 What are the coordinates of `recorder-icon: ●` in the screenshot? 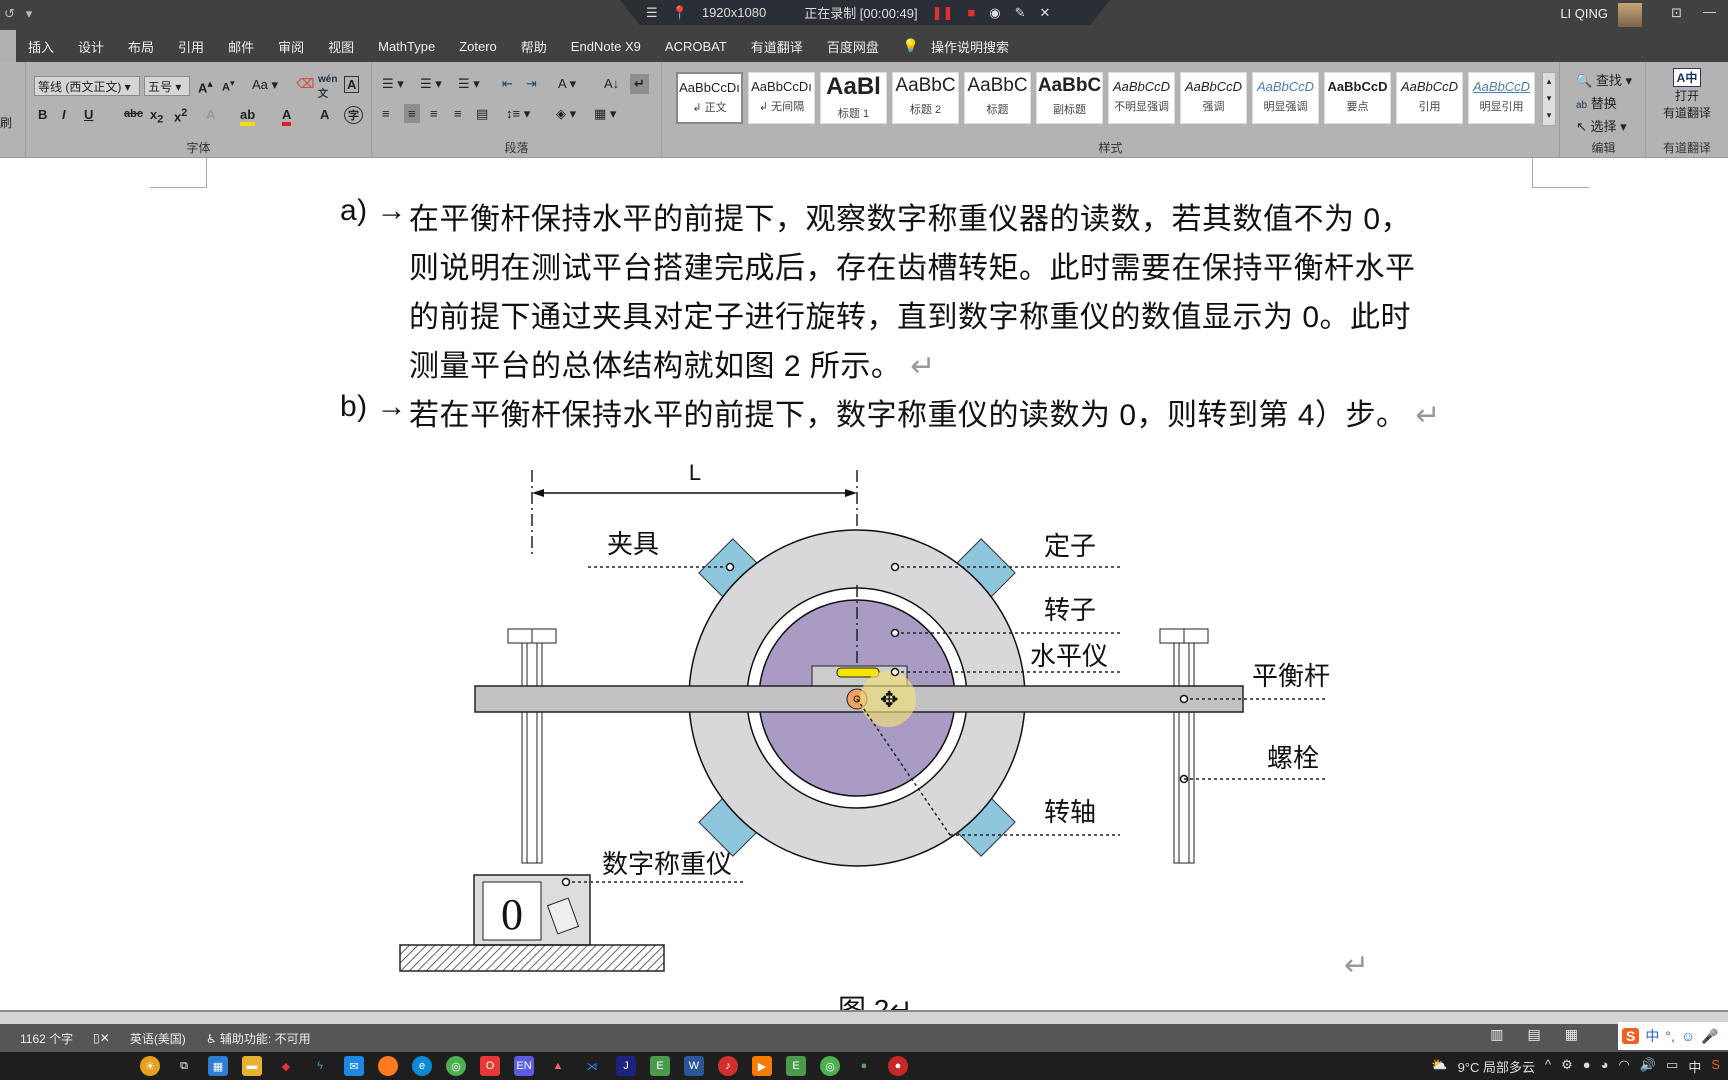 It's located at (898, 1066).